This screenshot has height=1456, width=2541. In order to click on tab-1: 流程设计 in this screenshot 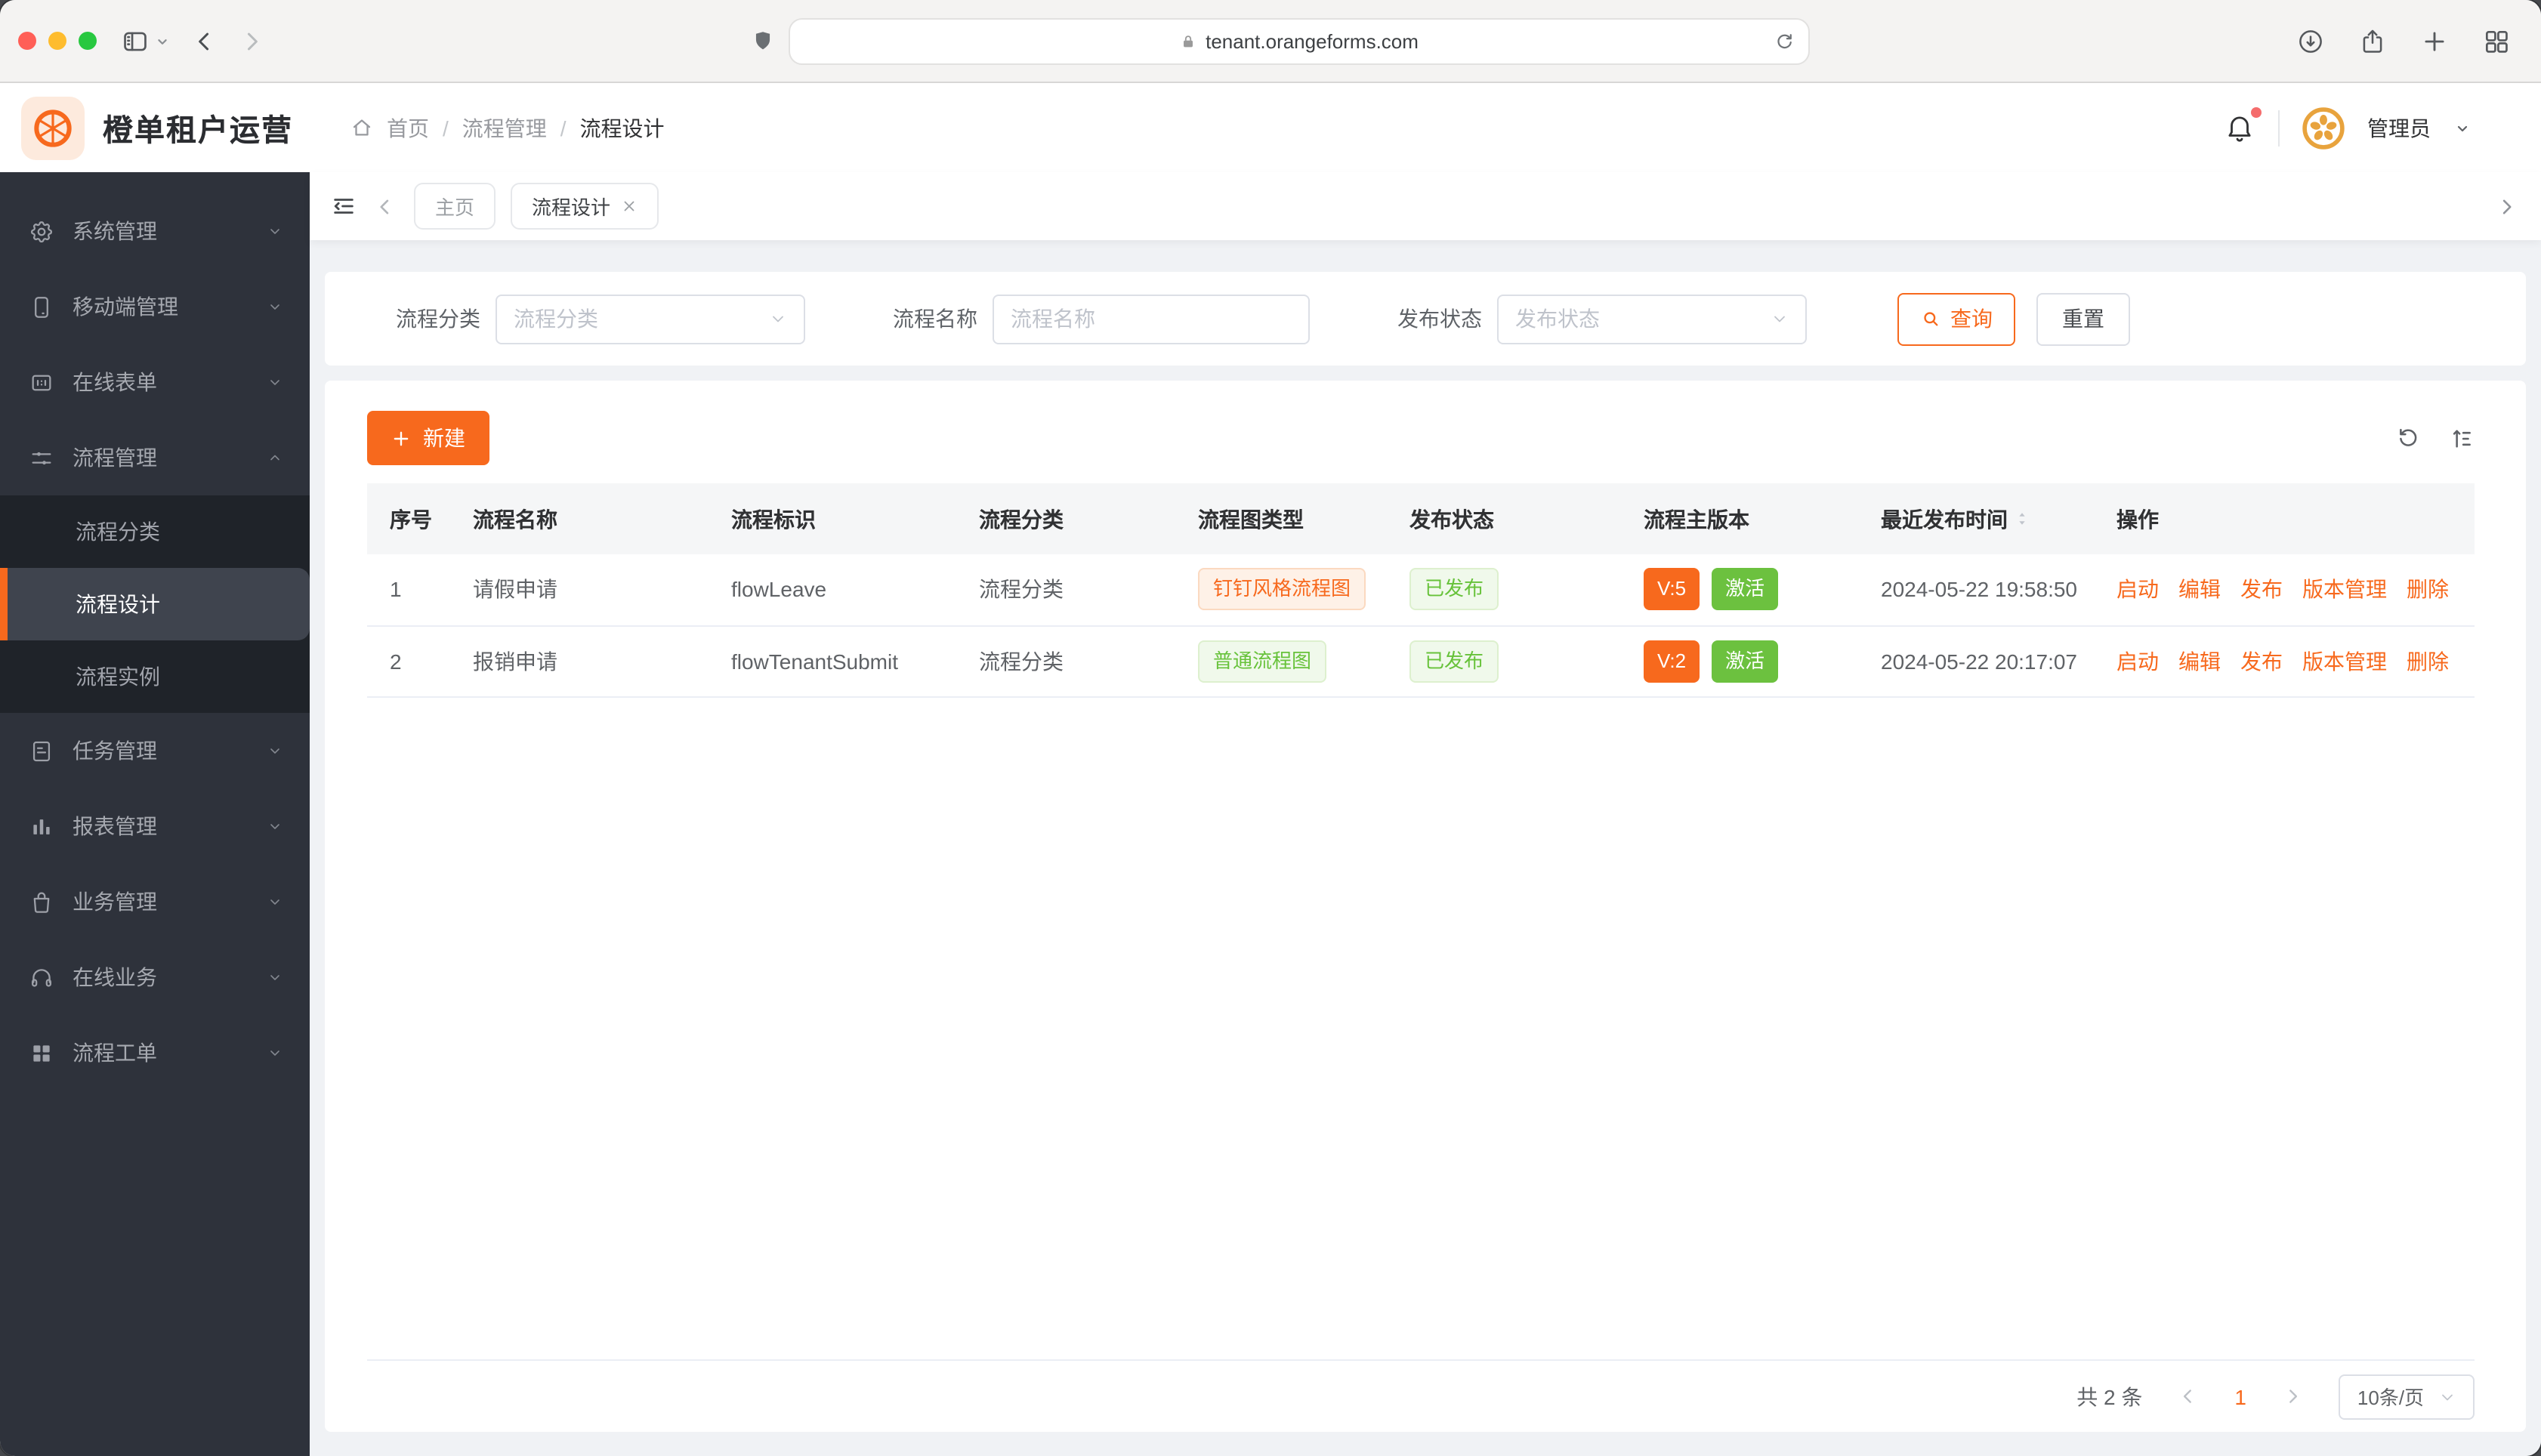, I will do `click(585, 206)`.